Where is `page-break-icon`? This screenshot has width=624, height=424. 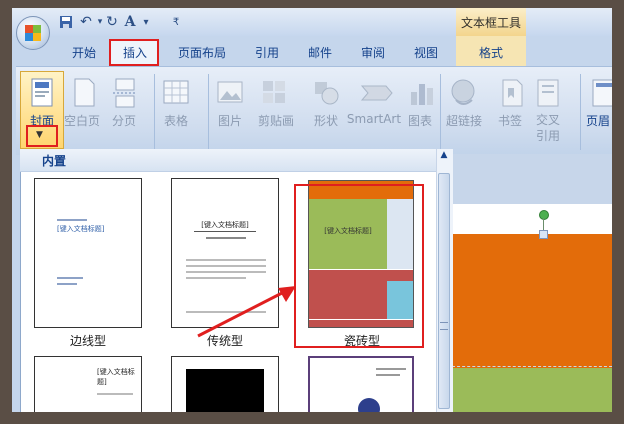
page-break-icon is located at coordinates (124, 93).